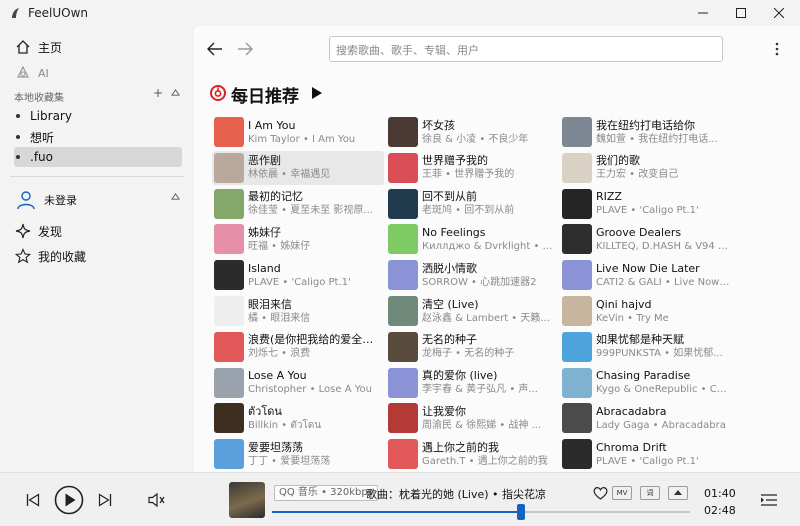  What do you see at coordinates (600, 493) in the screenshot?
I see `like-heart-icon` at bounding box center [600, 493].